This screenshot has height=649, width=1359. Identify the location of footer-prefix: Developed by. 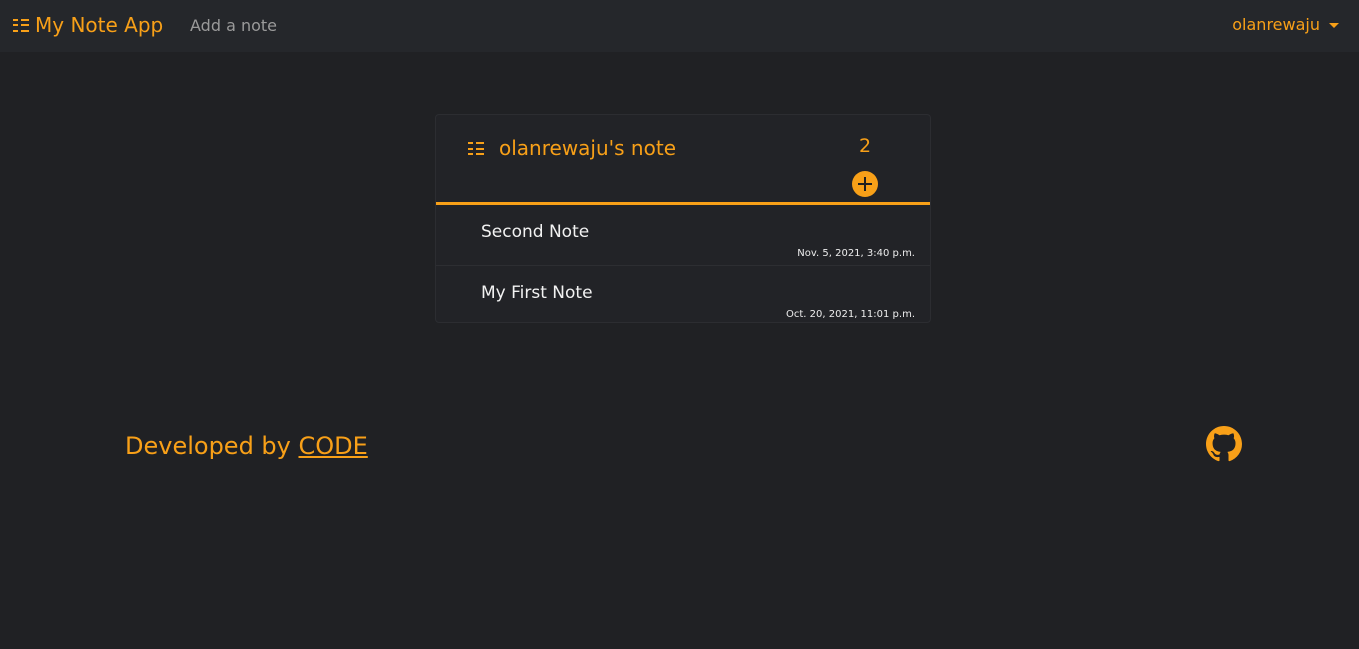
(212, 446).